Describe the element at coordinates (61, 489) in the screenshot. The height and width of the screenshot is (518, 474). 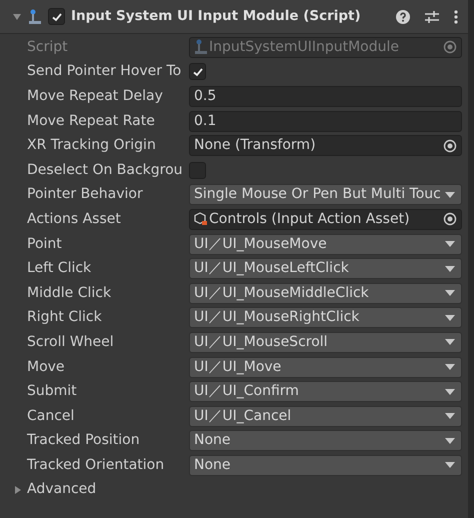
I see `foldout-label: Advanced` at that location.